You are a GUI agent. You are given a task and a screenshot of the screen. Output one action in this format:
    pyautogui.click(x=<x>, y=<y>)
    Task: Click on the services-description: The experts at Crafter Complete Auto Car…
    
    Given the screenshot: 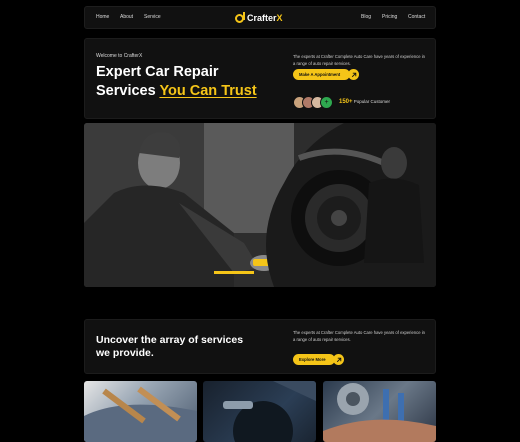 What is the action you would take?
    pyautogui.click(x=359, y=336)
    